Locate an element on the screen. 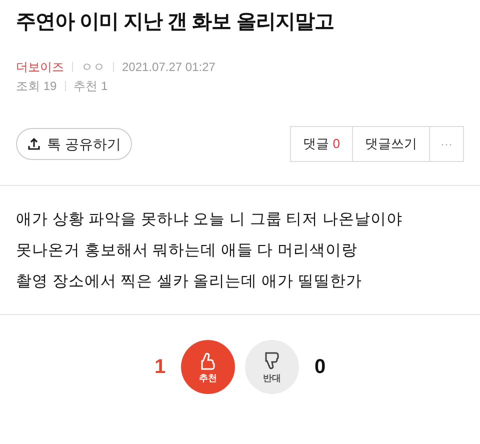 This screenshot has width=480, height=444. post-date: 2021.07.27 01:27 is located at coordinates (169, 67).